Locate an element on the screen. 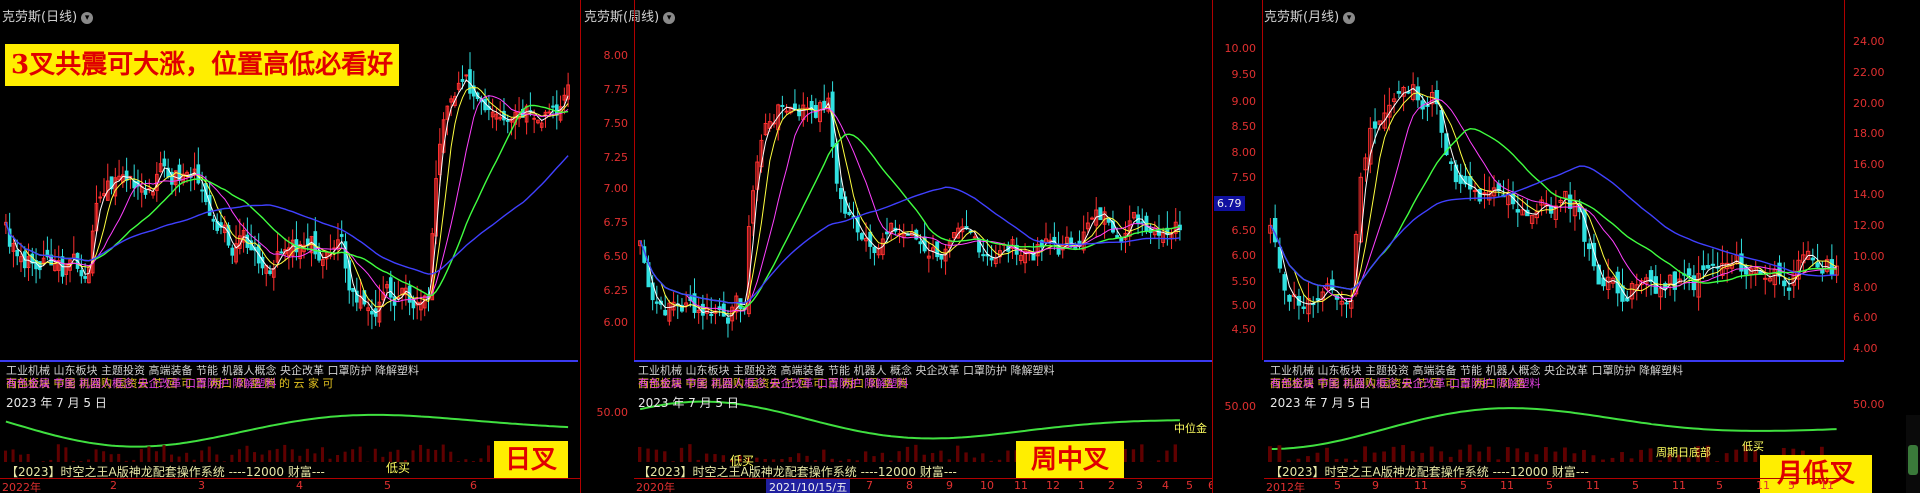 The width and height of the screenshot is (1920, 493). x-label: 2012年 is located at coordinates (1285, 487).